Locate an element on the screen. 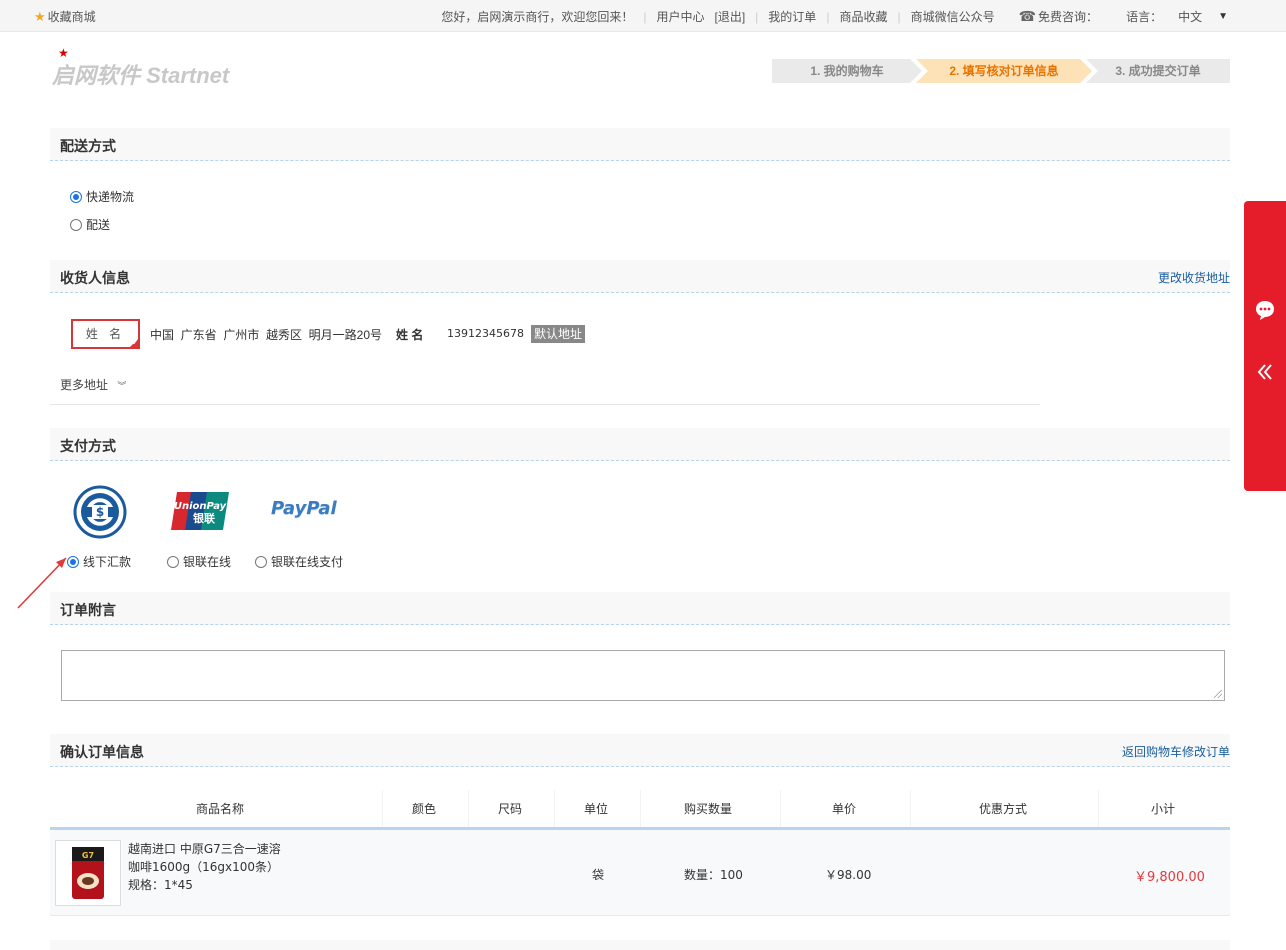  product-thumbnail: G7 is located at coordinates (88, 873).